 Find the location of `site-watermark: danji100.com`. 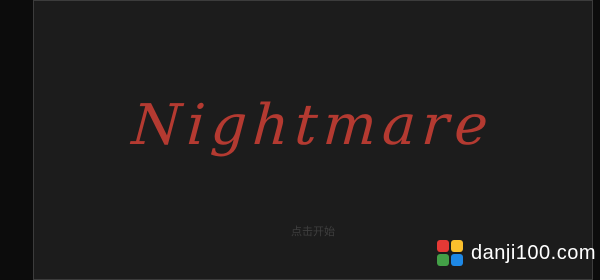

site-watermark: danji100.com is located at coordinates (515, 253).